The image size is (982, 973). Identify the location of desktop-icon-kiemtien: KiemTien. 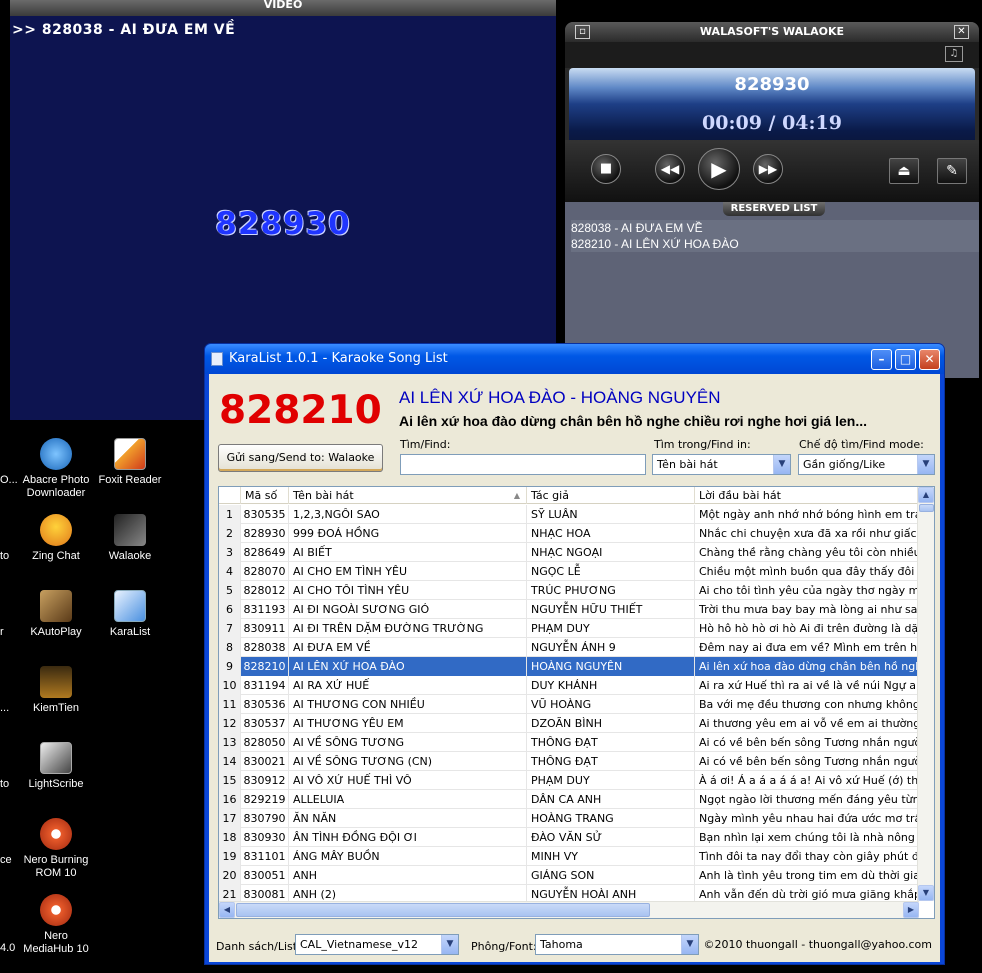
(56, 690).